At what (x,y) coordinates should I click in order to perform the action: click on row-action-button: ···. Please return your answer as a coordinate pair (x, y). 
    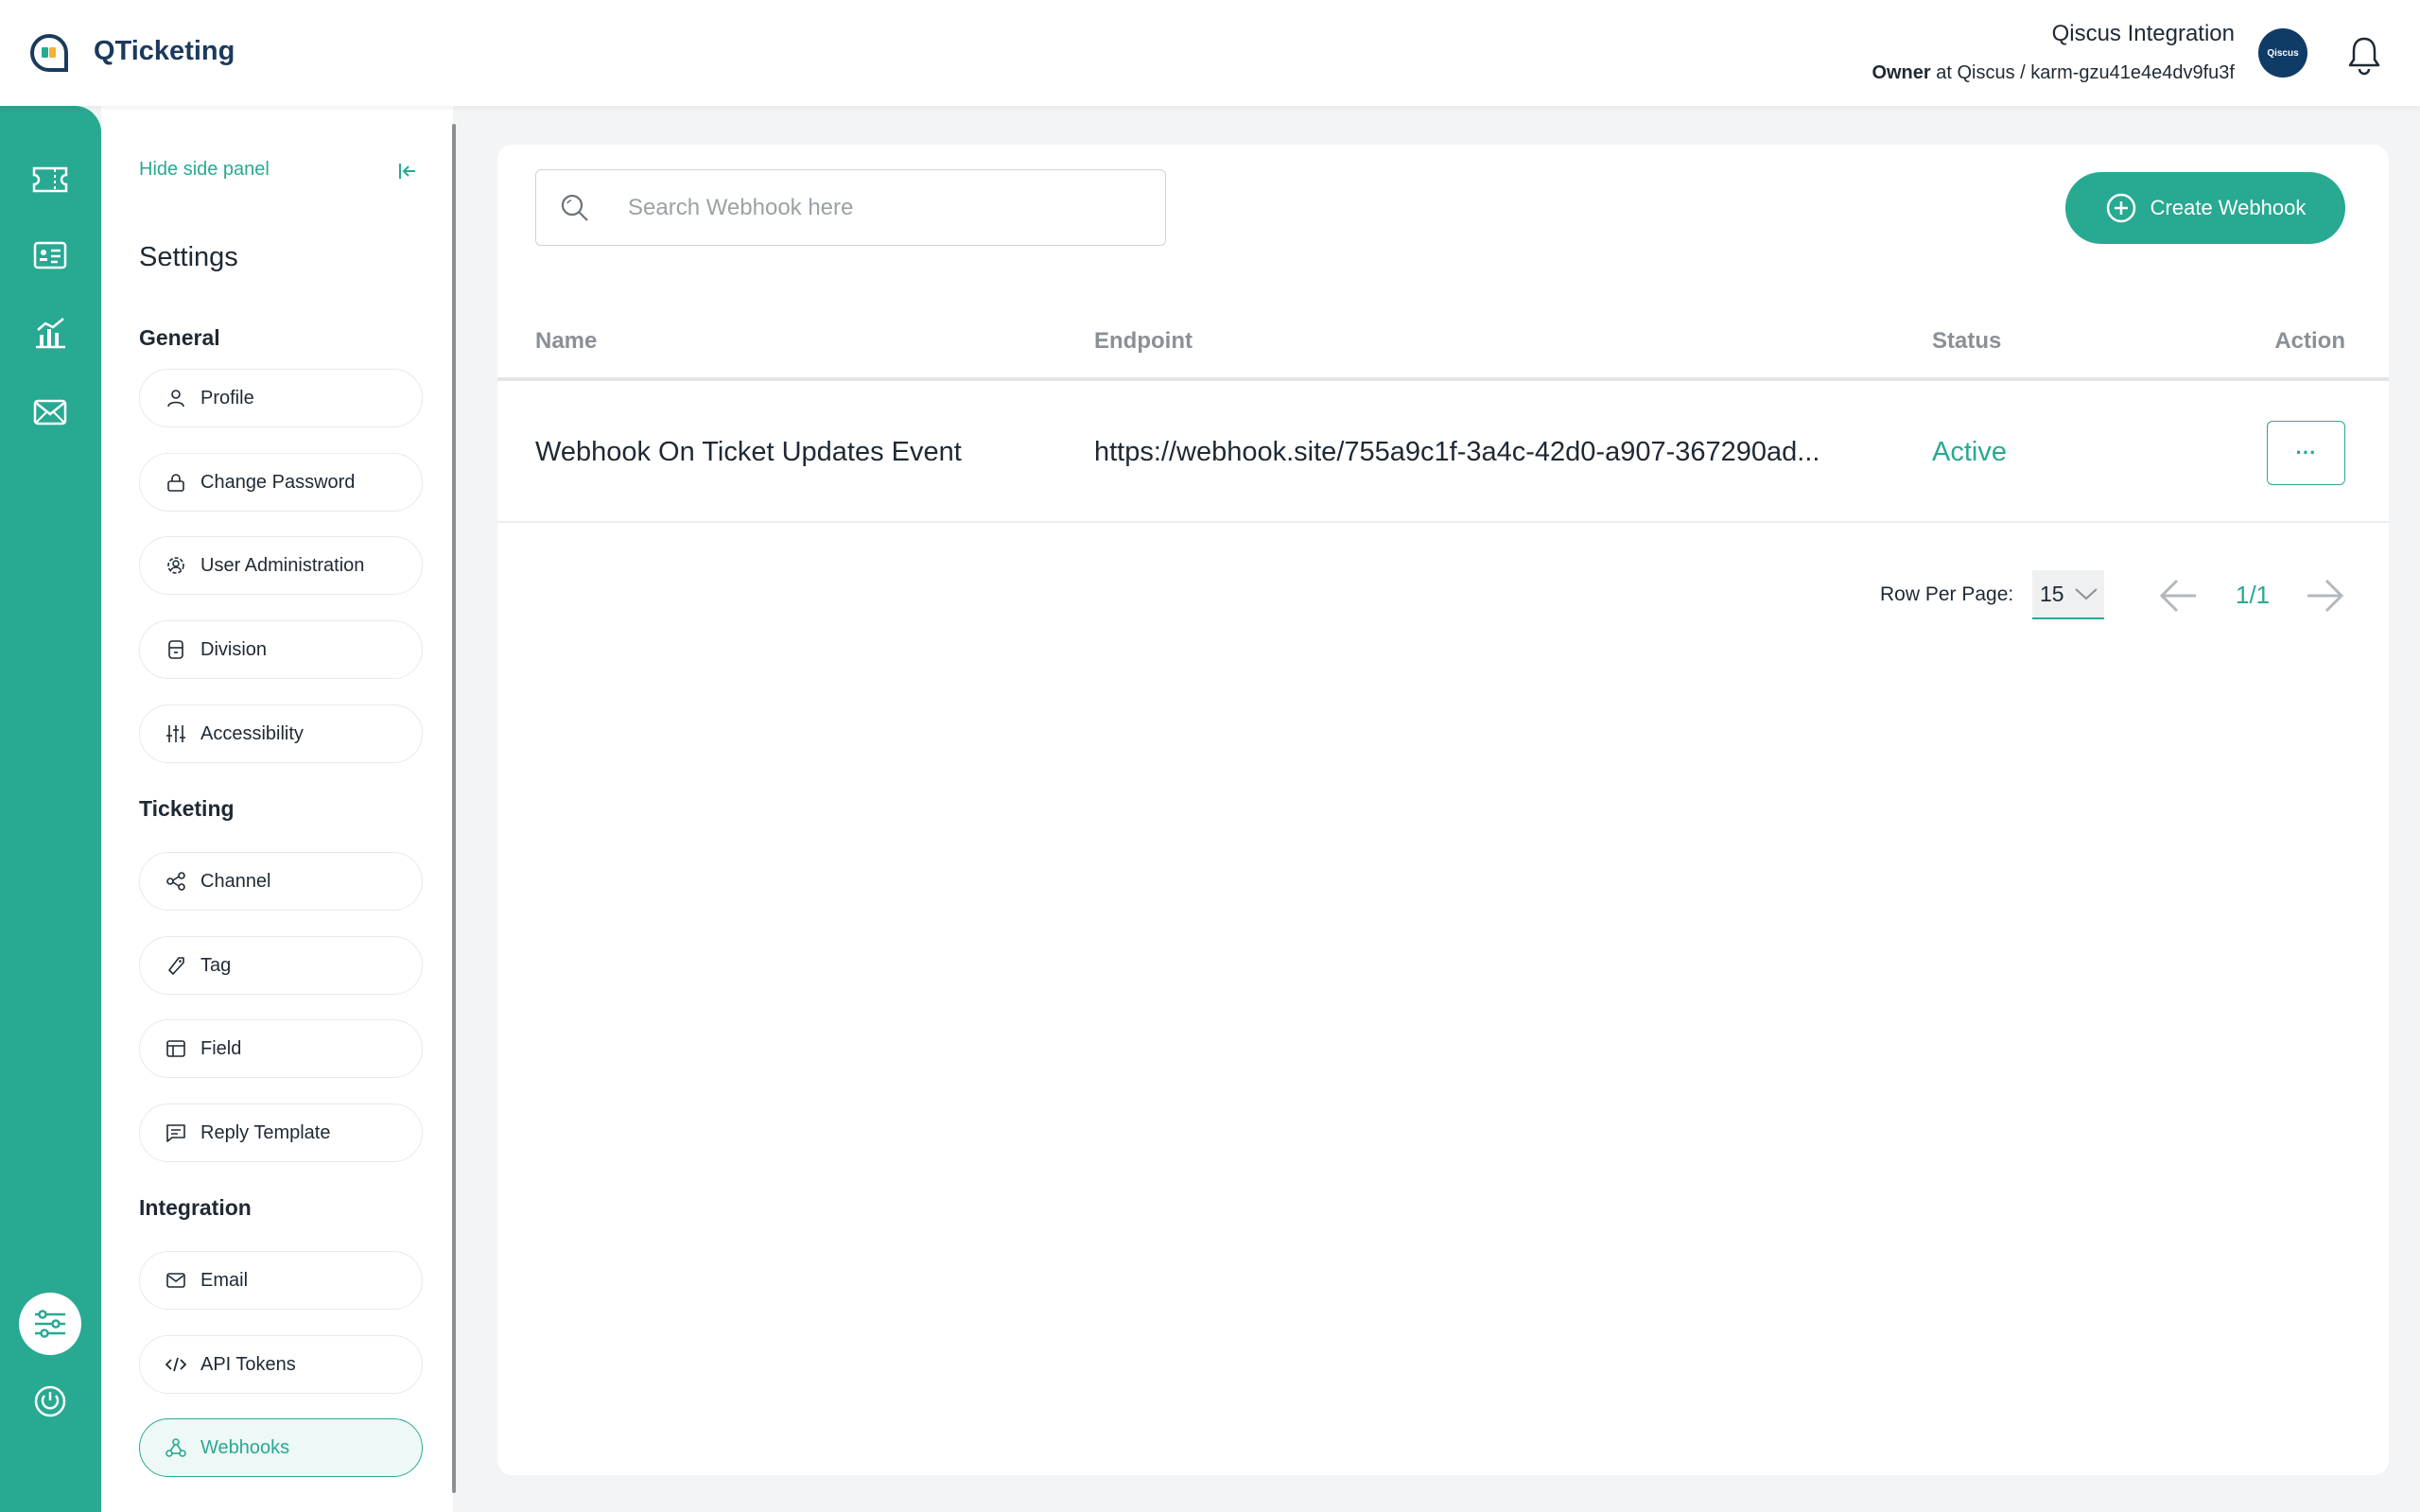
    Looking at the image, I should click on (2306, 453).